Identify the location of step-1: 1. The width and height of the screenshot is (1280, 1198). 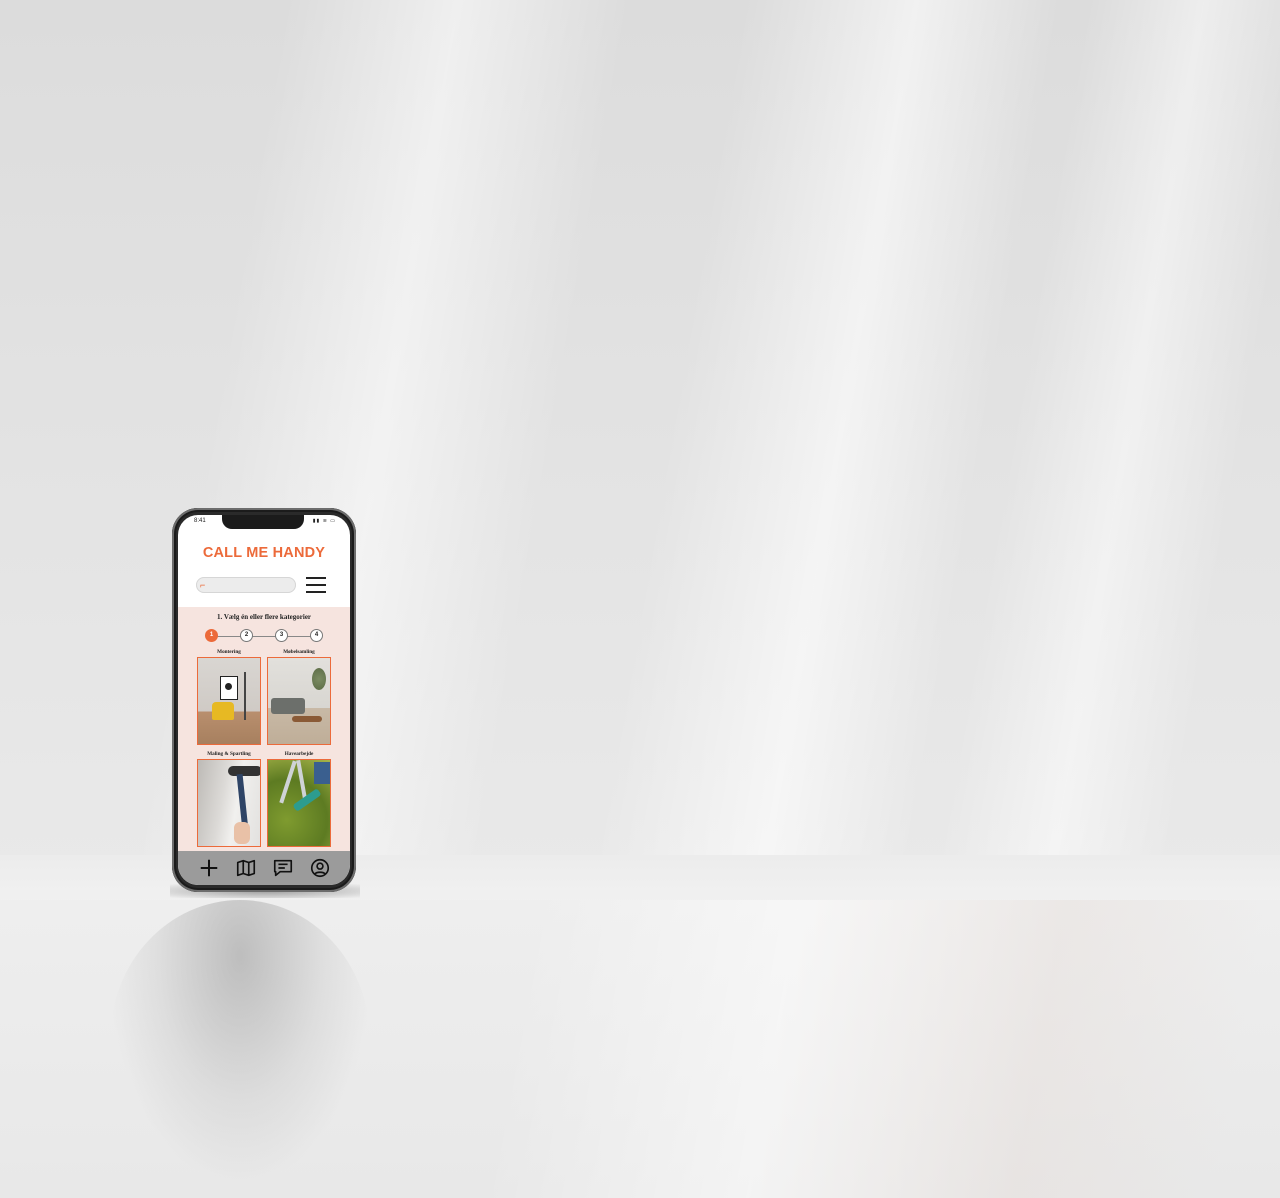
(211, 635).